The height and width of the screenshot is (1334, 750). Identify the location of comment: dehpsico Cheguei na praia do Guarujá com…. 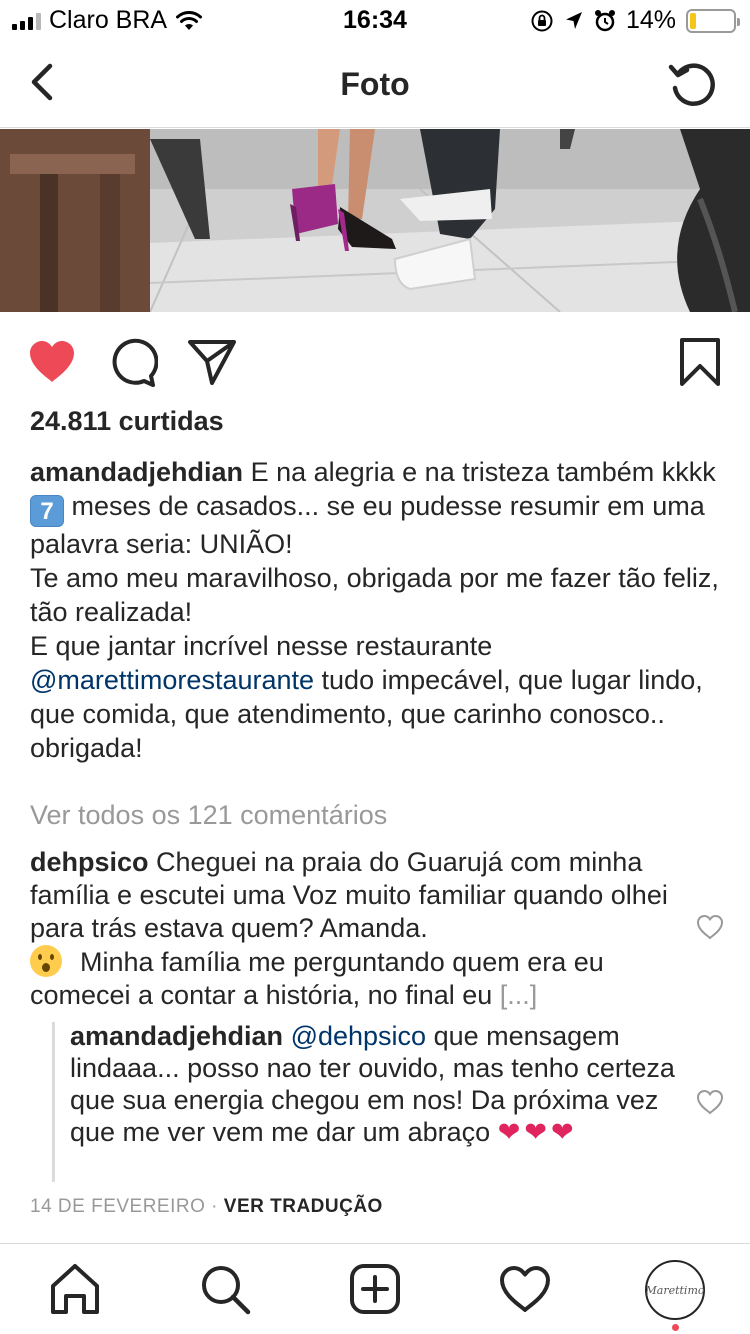
(355, 929).